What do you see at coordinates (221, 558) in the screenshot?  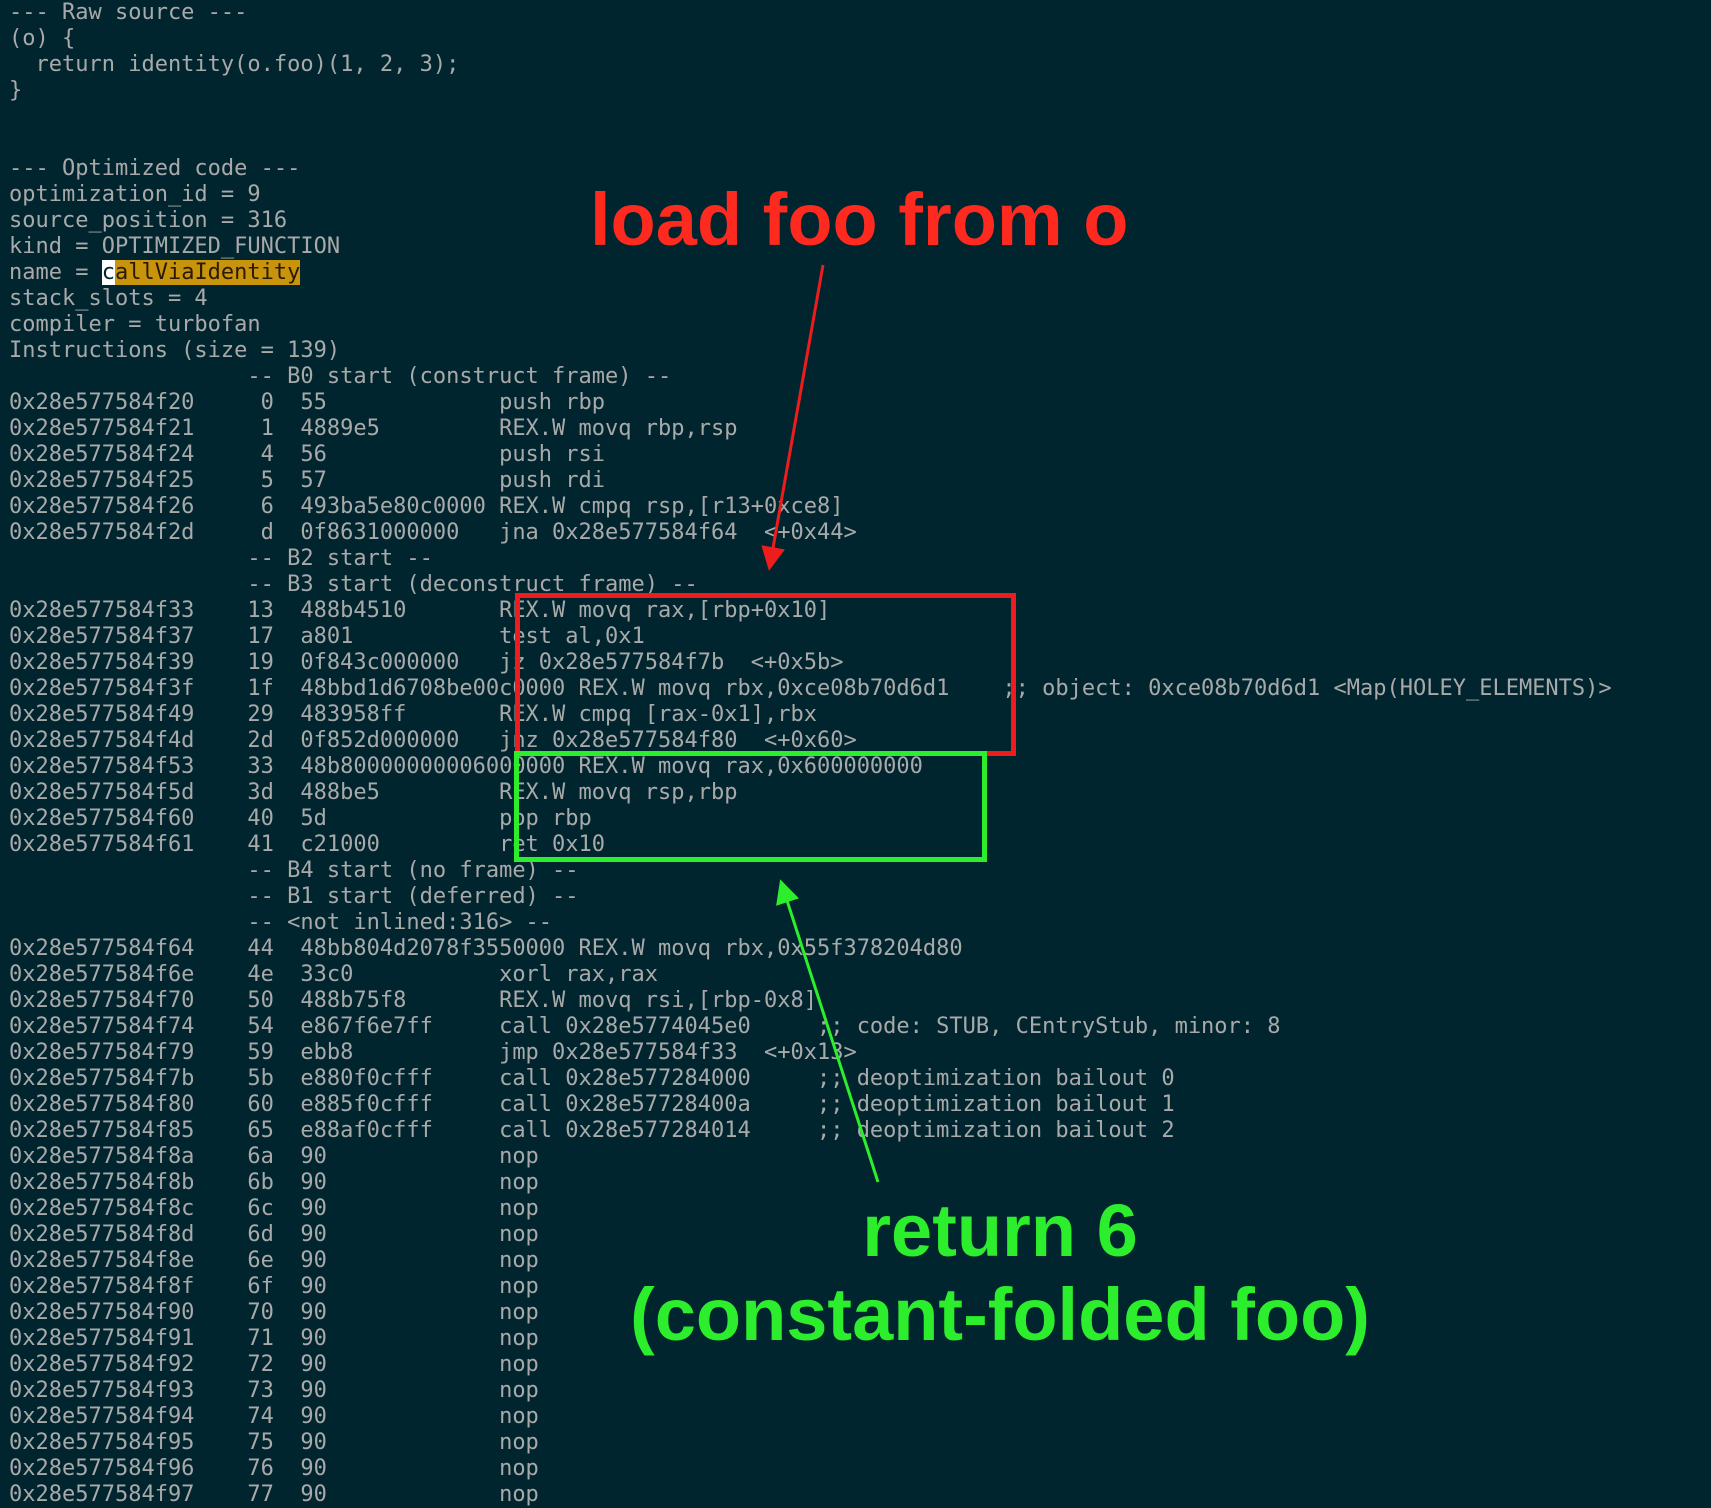 I see `terminal-line: -- B2 start --` at bounding box center [221, 558].